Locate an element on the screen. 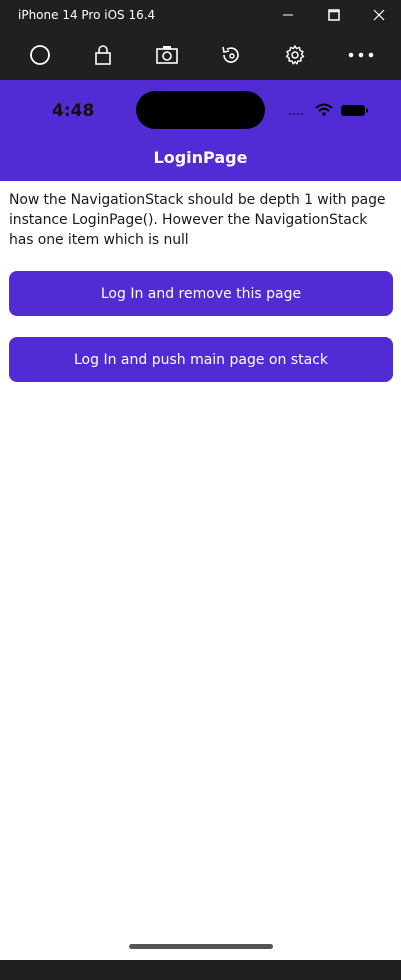 The height and width of the screenshot is (980, 401). minimize-button is located at coordinates (288, 15).